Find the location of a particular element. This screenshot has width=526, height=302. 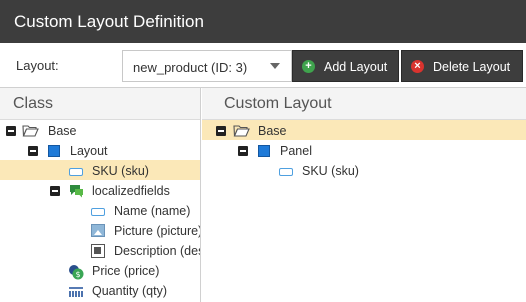

layout-select-value: new_product (ID: 3) is located at coordinates (190, 67).